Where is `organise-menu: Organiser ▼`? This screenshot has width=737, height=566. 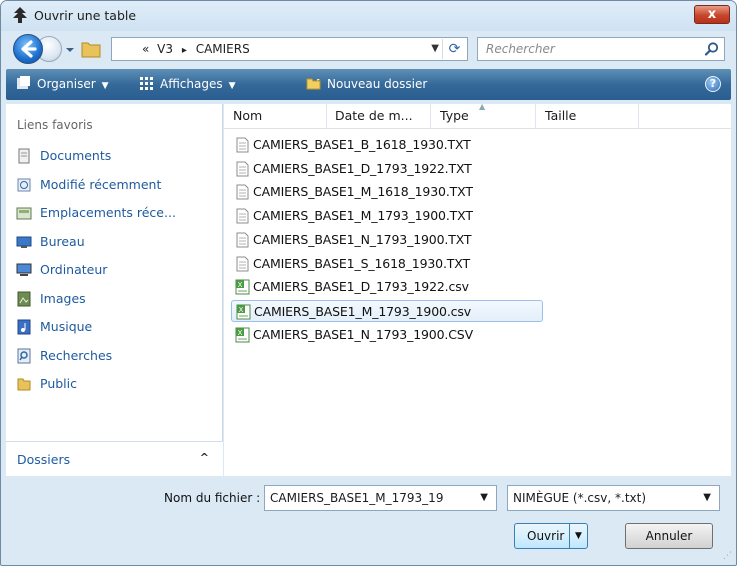 organise-menu: Organiser ▼ is located at coordinates (62, 83).